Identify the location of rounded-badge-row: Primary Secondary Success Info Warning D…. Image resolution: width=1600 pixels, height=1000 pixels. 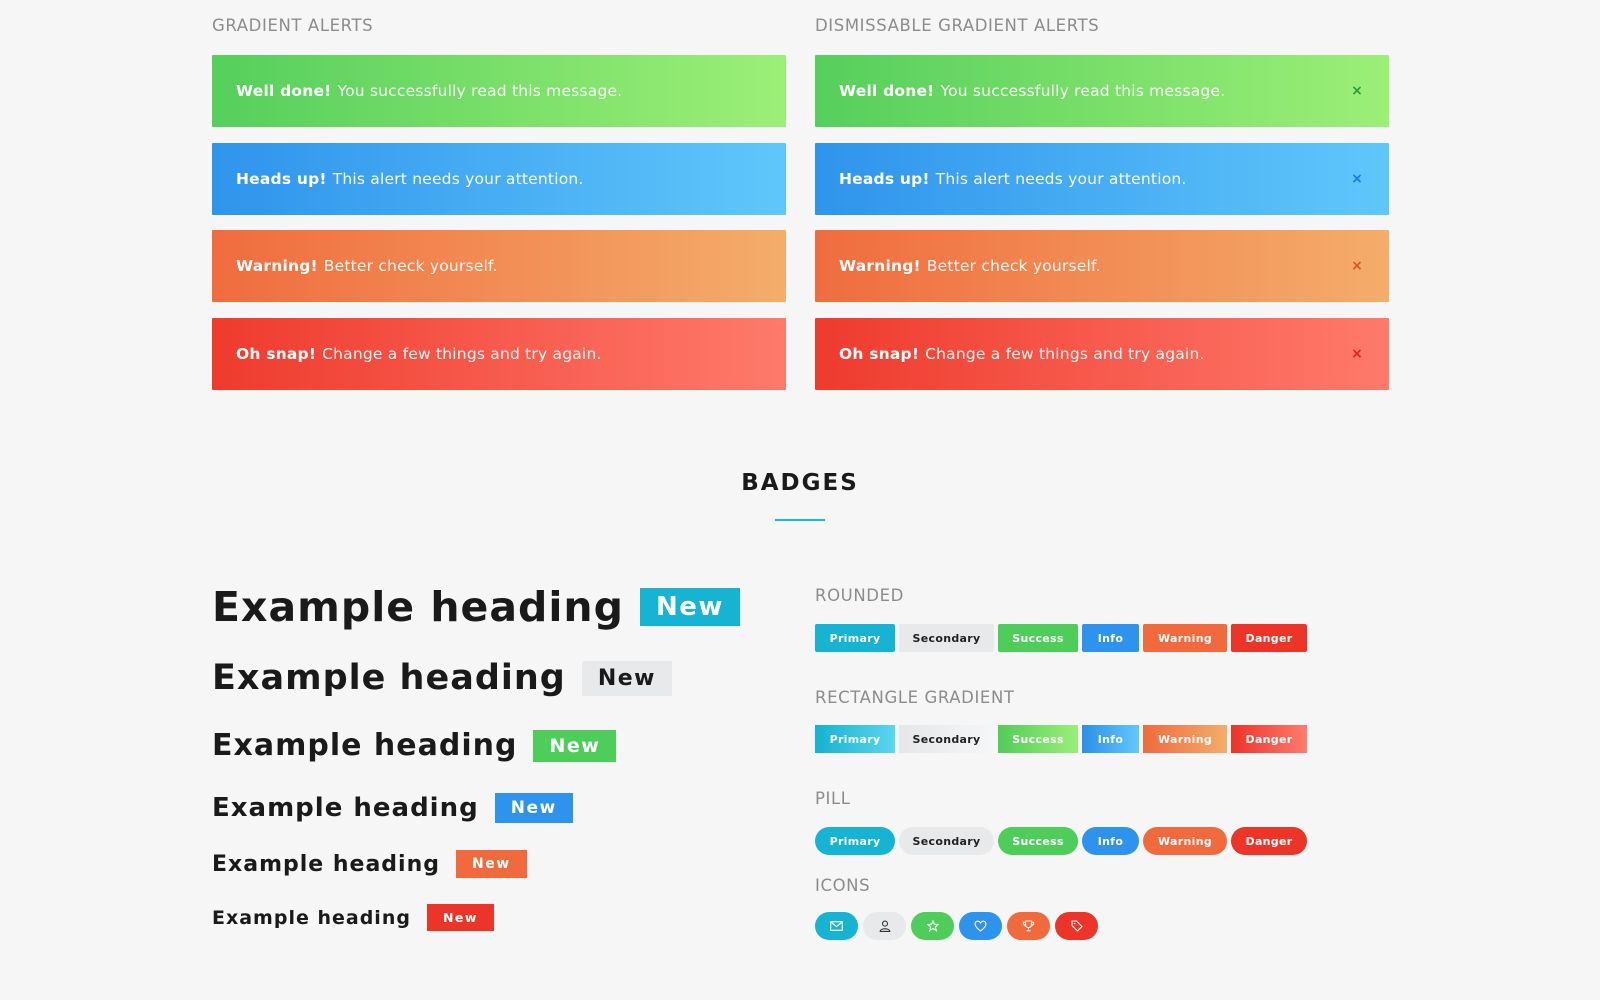
(1063, 638).